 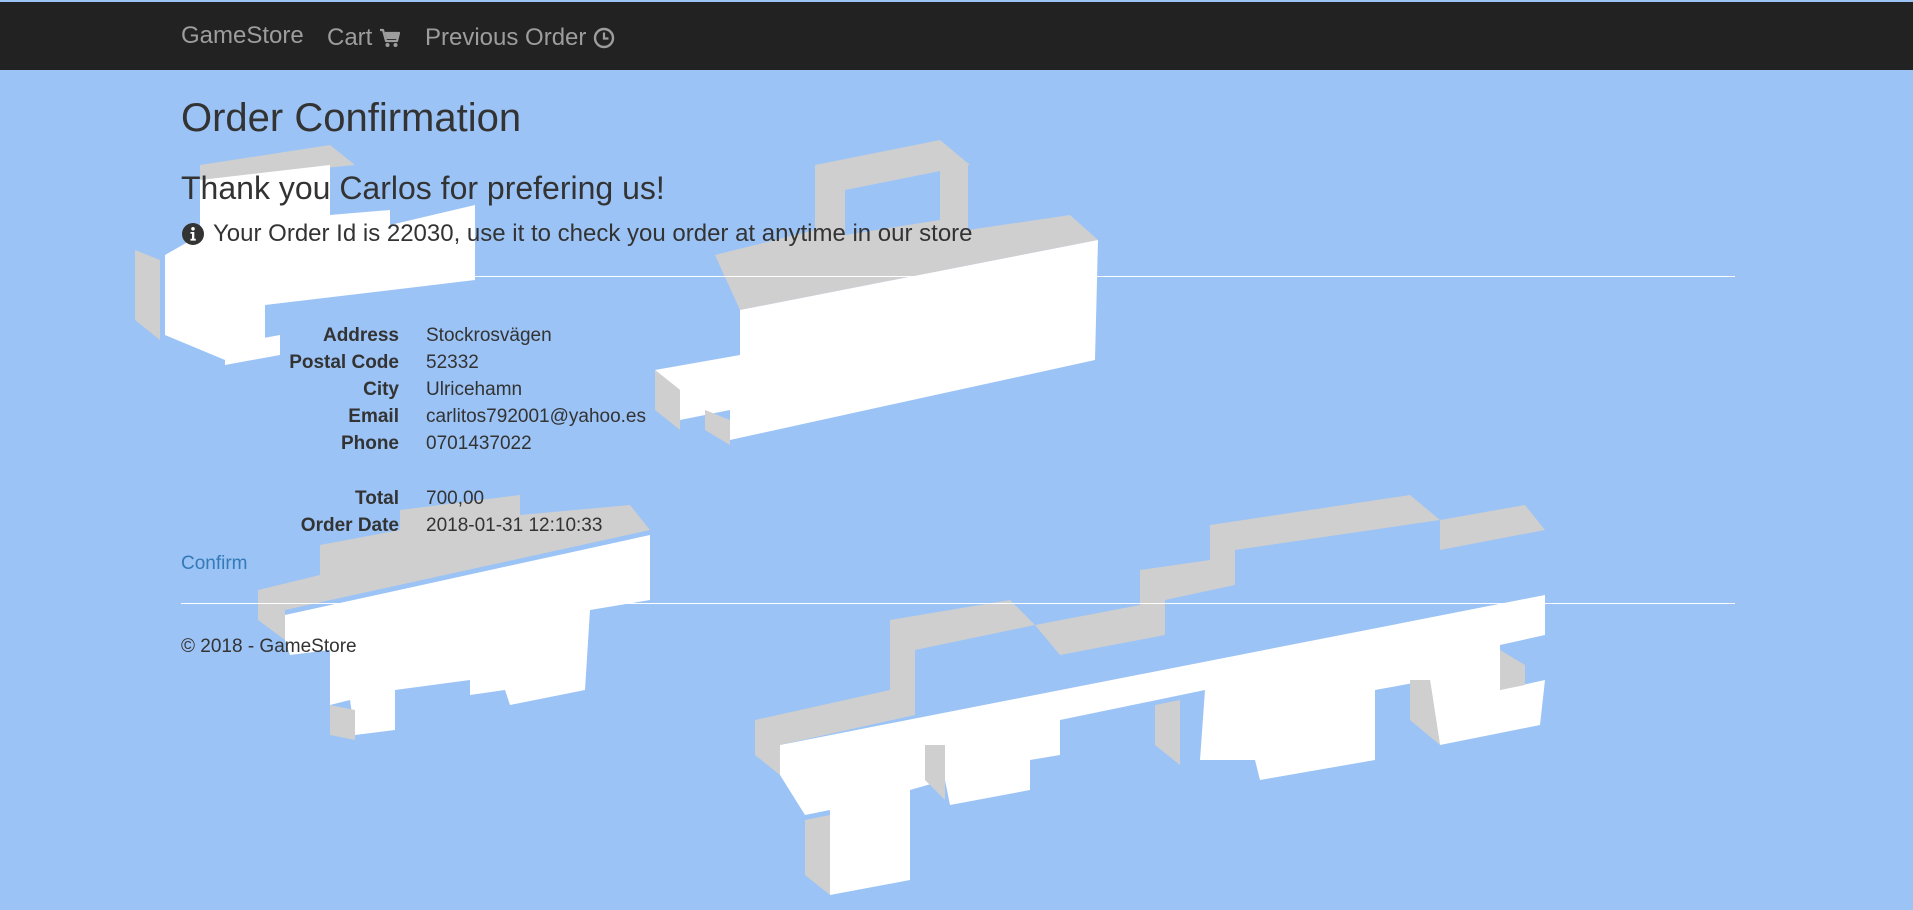 I want to click on detail-value-city: Ulricehamn, so click(x=474, y=389).